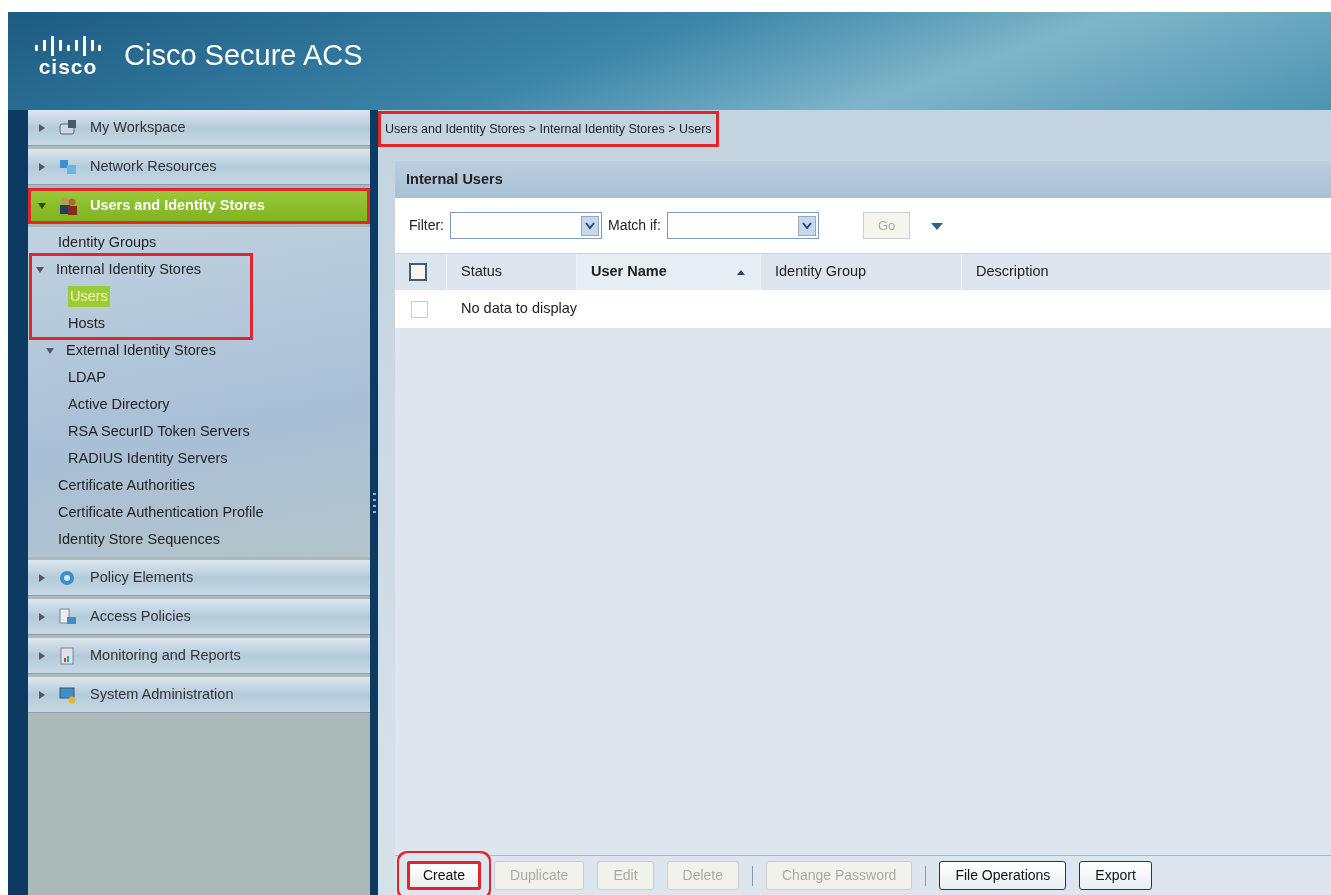 The width and height of the screenshot is (1331, 895). What do you see at coordinates (107, 242) in the screenshot?
I see `nav-item: Identity Groups` at bounding box center [107, 242].